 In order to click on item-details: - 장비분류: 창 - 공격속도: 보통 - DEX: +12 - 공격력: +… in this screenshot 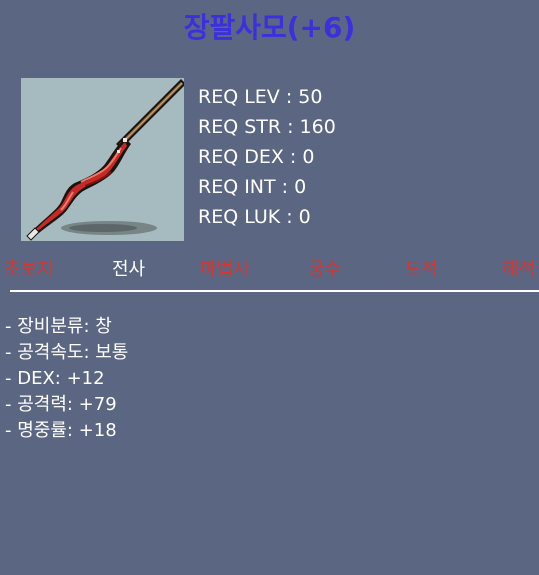, I will do `click(66, 379)`.